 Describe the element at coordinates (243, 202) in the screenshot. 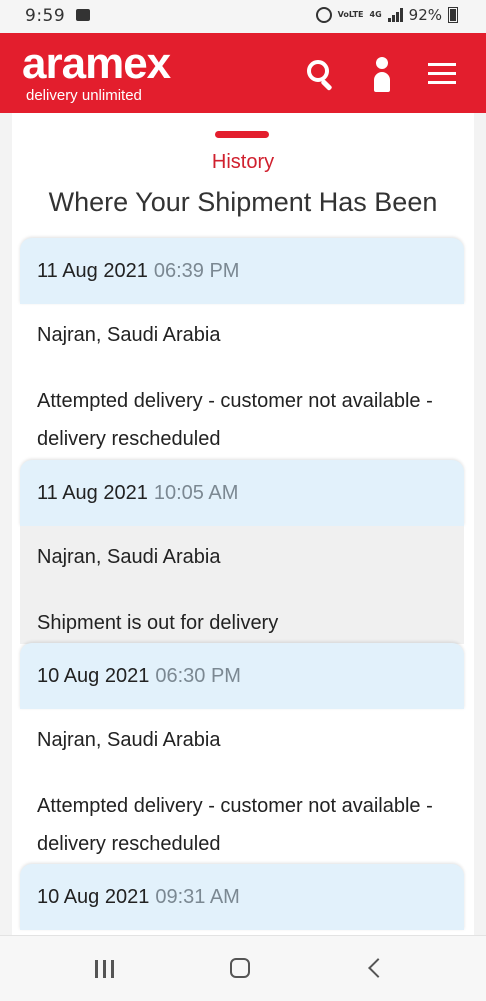

I see `history-title: Where Your Shipment Has Been` at that location.